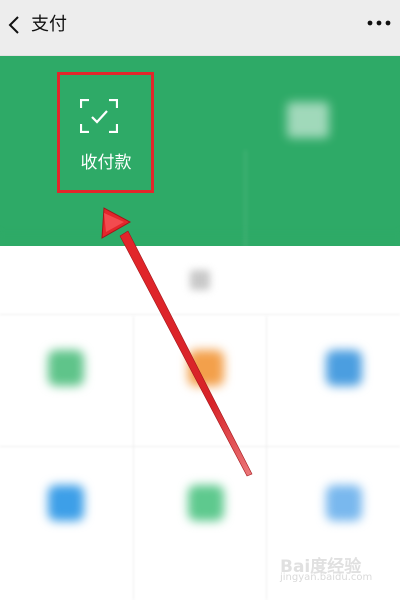 This screenshot has width=400, height=600. I want to click on title-bar: 支付, so click(200, 28).